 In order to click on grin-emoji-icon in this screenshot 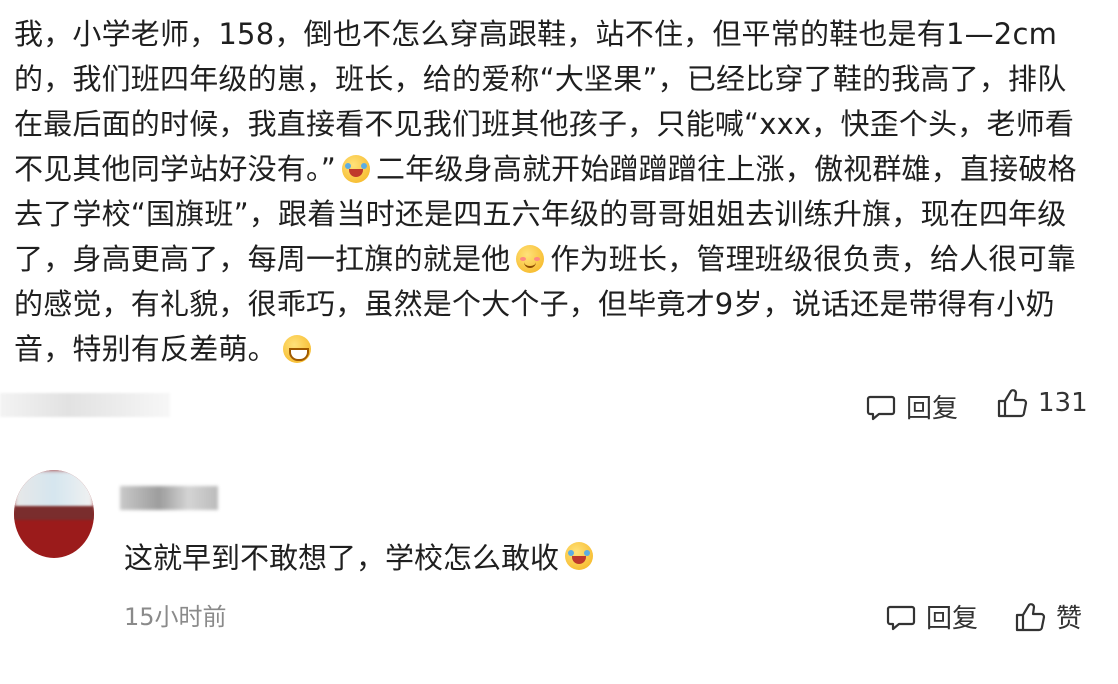, I will do `click(296, 349)`.